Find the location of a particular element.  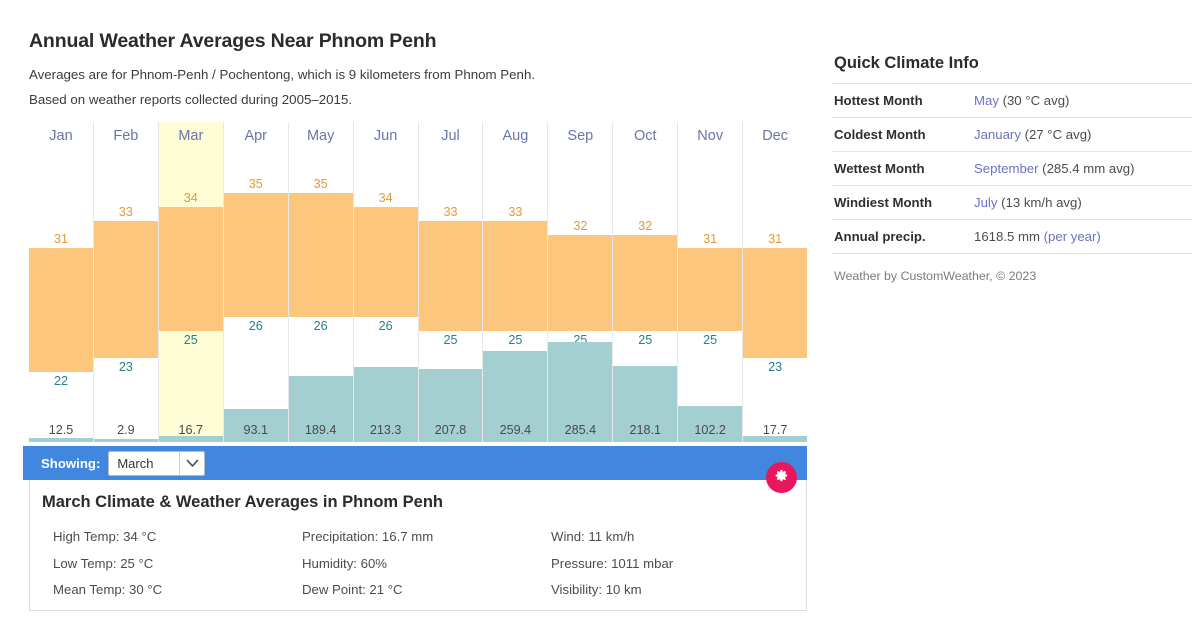

low-temp-value: 22 is located at coordinates (60, 381).